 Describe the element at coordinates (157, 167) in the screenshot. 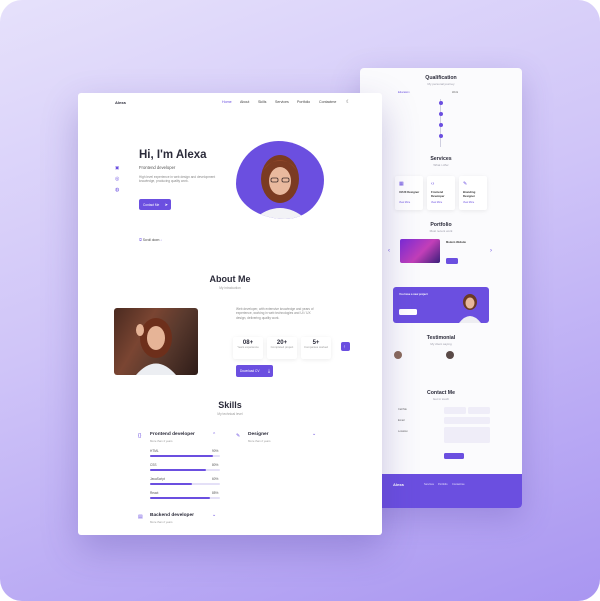

I see `hero-subtitle: Frontend developer` at that location.